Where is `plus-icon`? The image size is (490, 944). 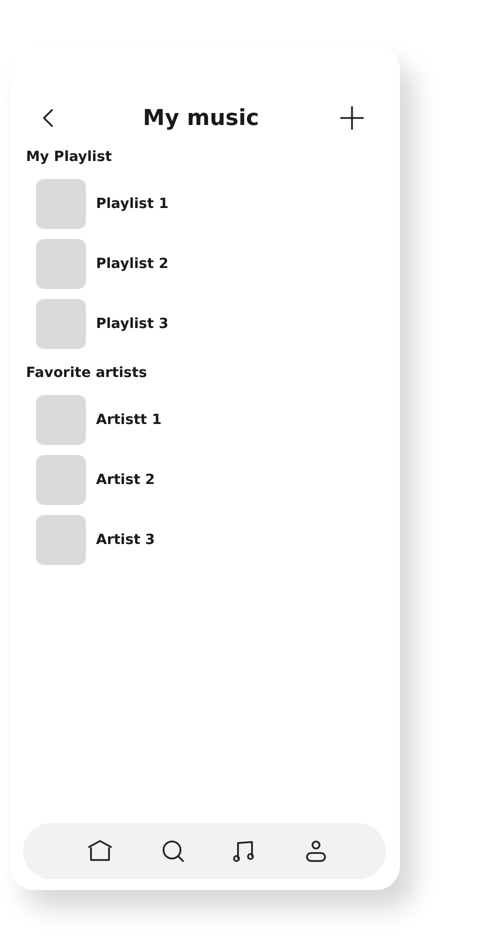
plus-icon is located at coordinates (352, 118).